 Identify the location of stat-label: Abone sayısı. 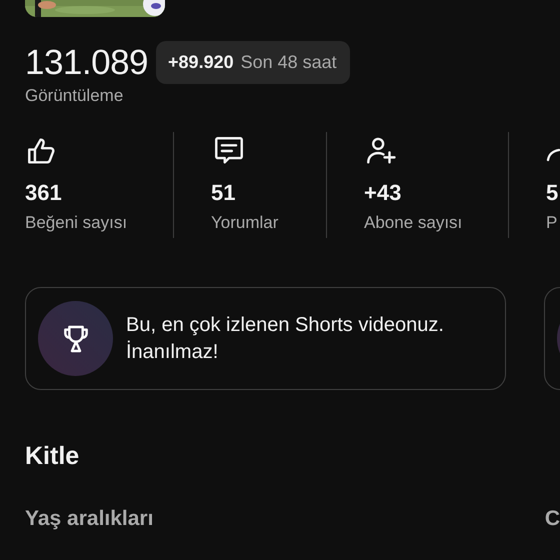
(414, 223).